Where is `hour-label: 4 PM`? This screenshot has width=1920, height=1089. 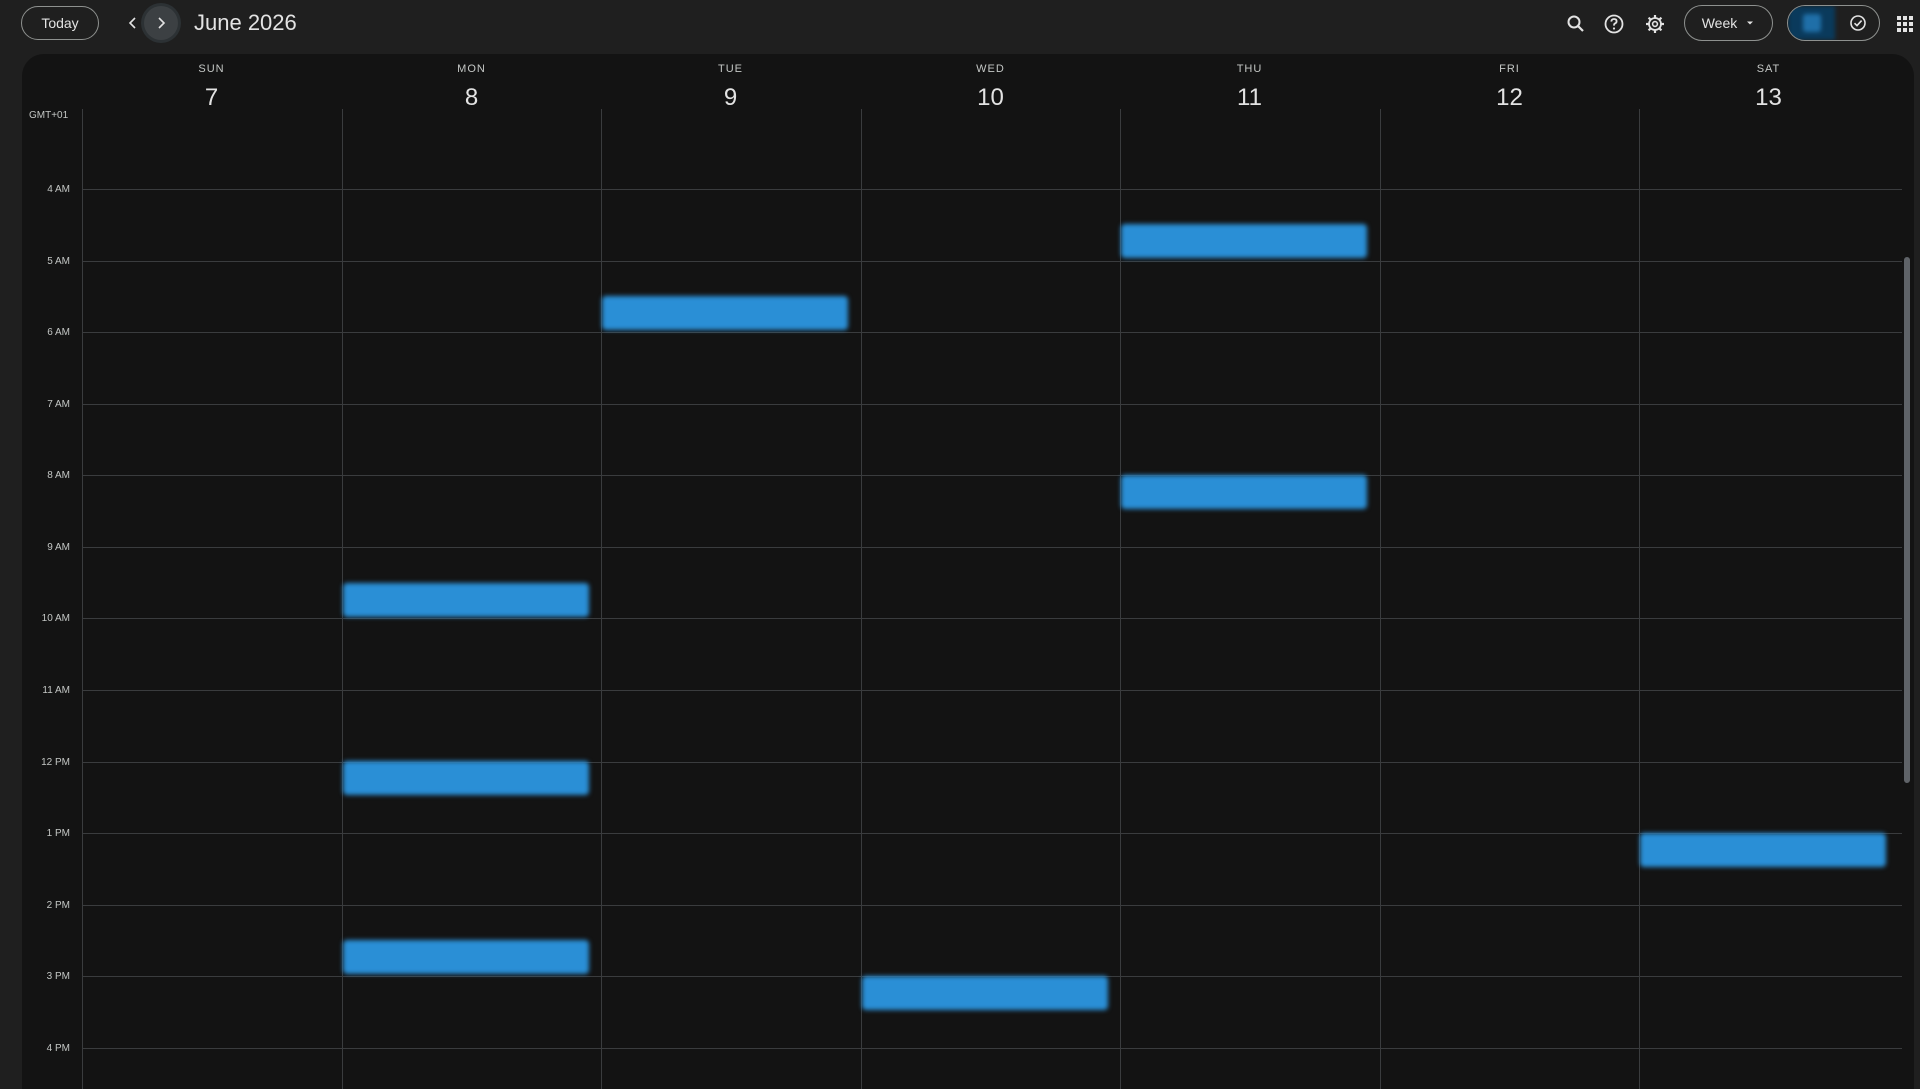
hour-label: 4 PM is located at coordinates (58, 1048).